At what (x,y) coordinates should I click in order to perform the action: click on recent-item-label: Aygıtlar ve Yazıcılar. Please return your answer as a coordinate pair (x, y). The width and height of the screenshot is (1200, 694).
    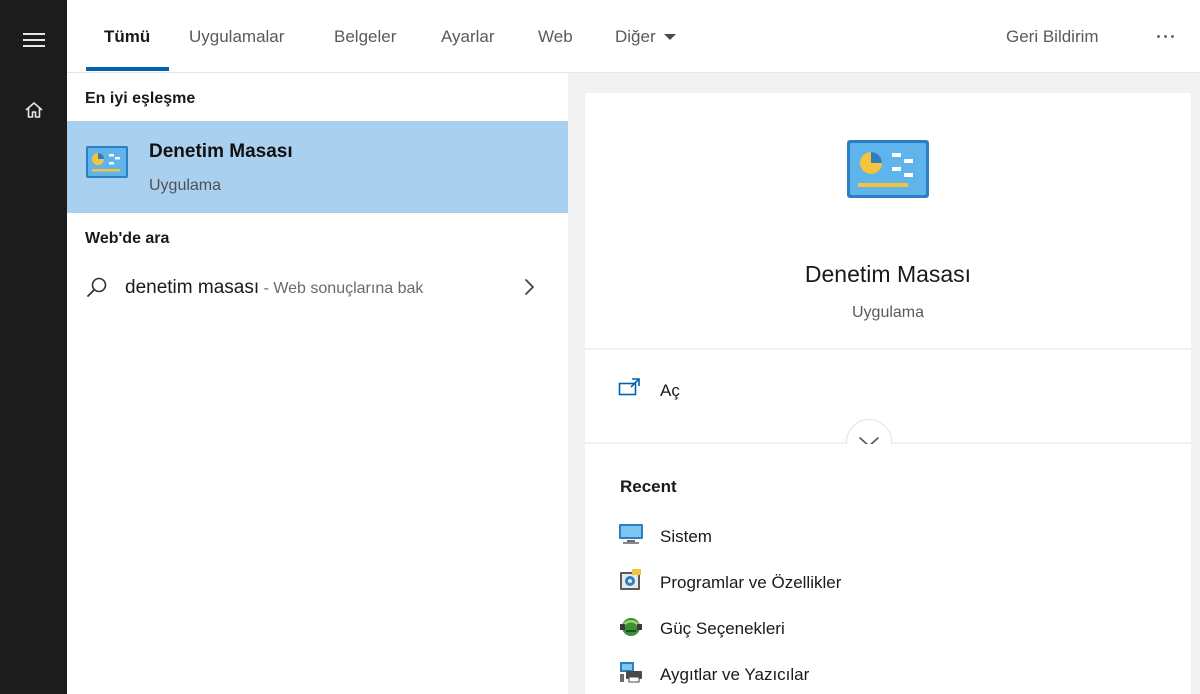
    Looking at the image, I should click on (735, 674).